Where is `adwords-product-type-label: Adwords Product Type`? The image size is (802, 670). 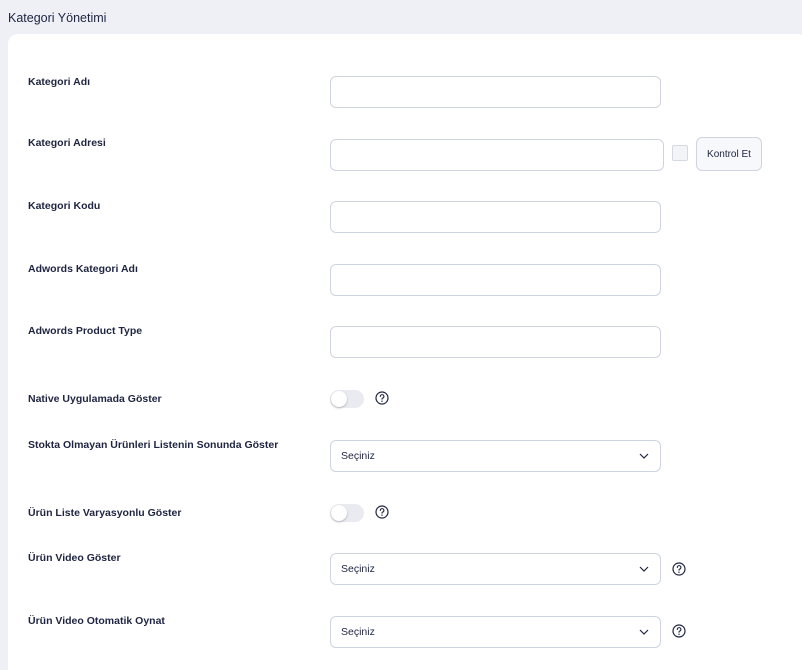
adwords-product-type-label: Adwords Product Type is located at coordinates (85, 331).